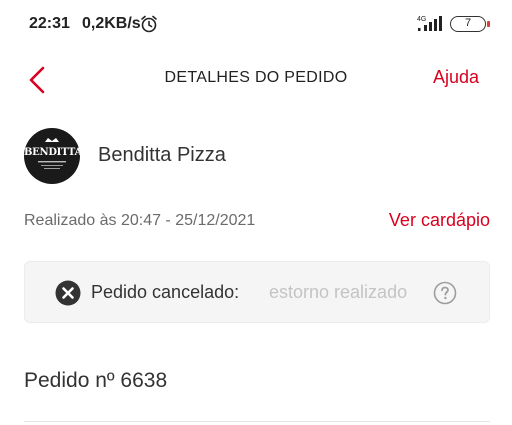  Describe the element at coordinates (257, 421) in the screenshot. I see `divider` at that location.